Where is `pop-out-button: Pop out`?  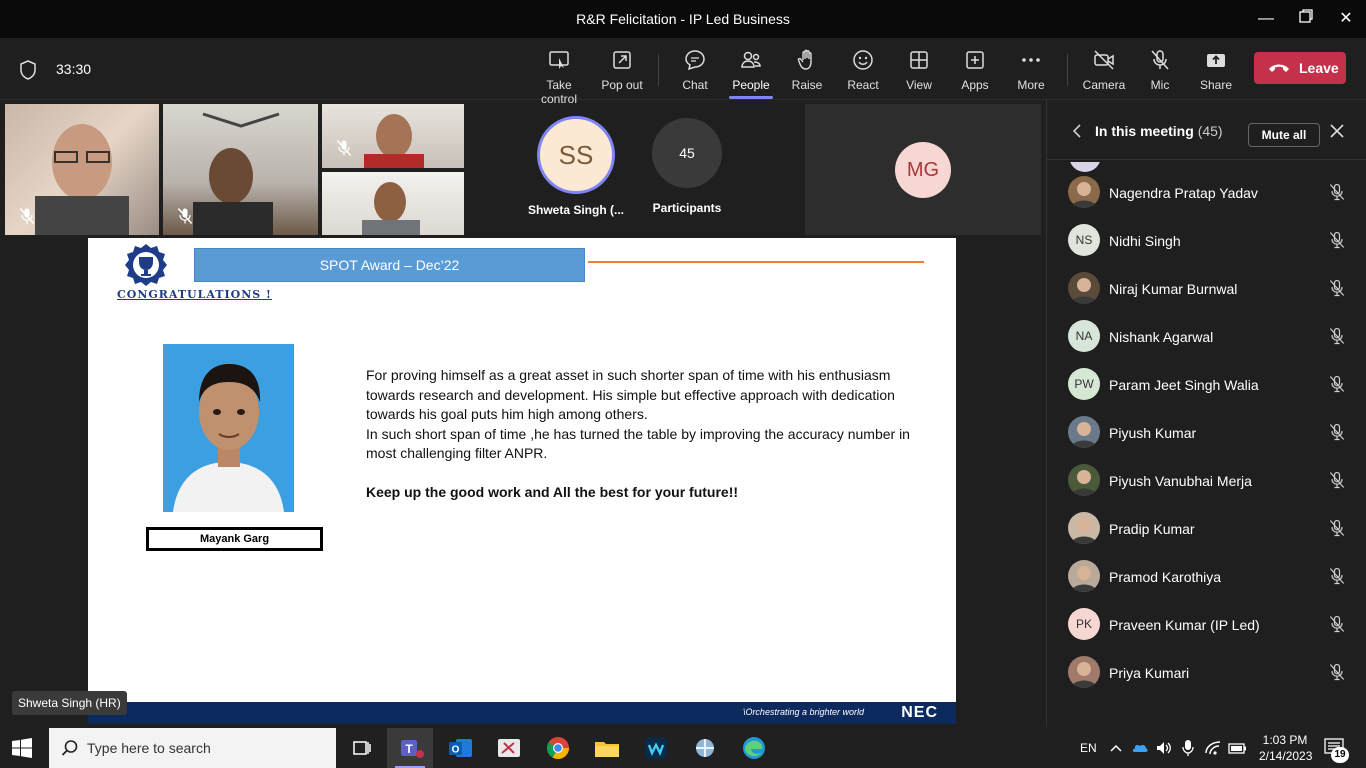
pop-out-button: Pop out is located at coordinates (622, 70).